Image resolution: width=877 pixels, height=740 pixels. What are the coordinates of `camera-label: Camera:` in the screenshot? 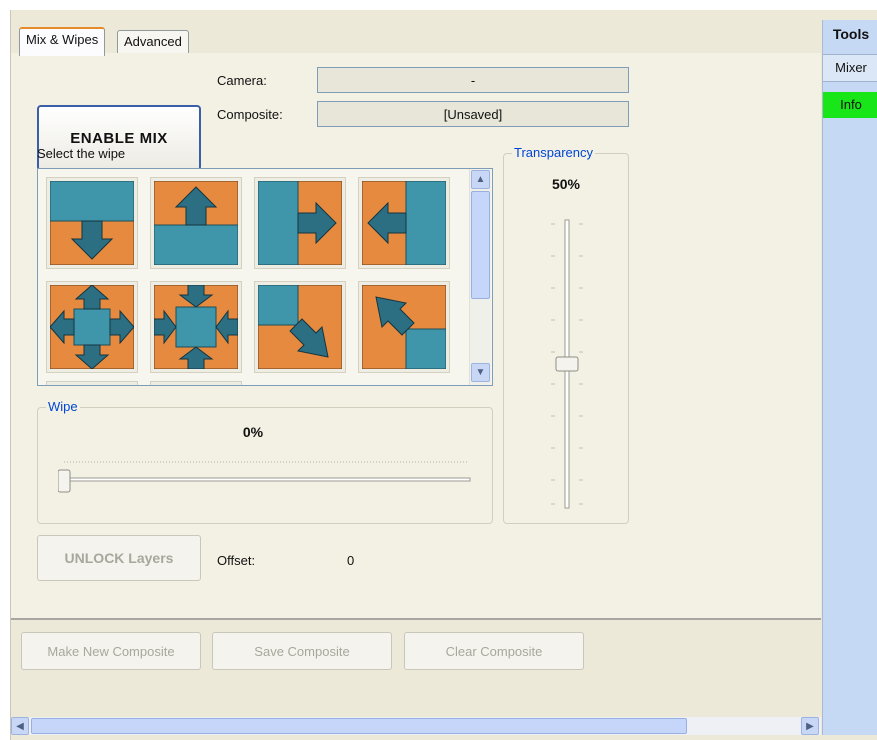 It's located at (242, 80).